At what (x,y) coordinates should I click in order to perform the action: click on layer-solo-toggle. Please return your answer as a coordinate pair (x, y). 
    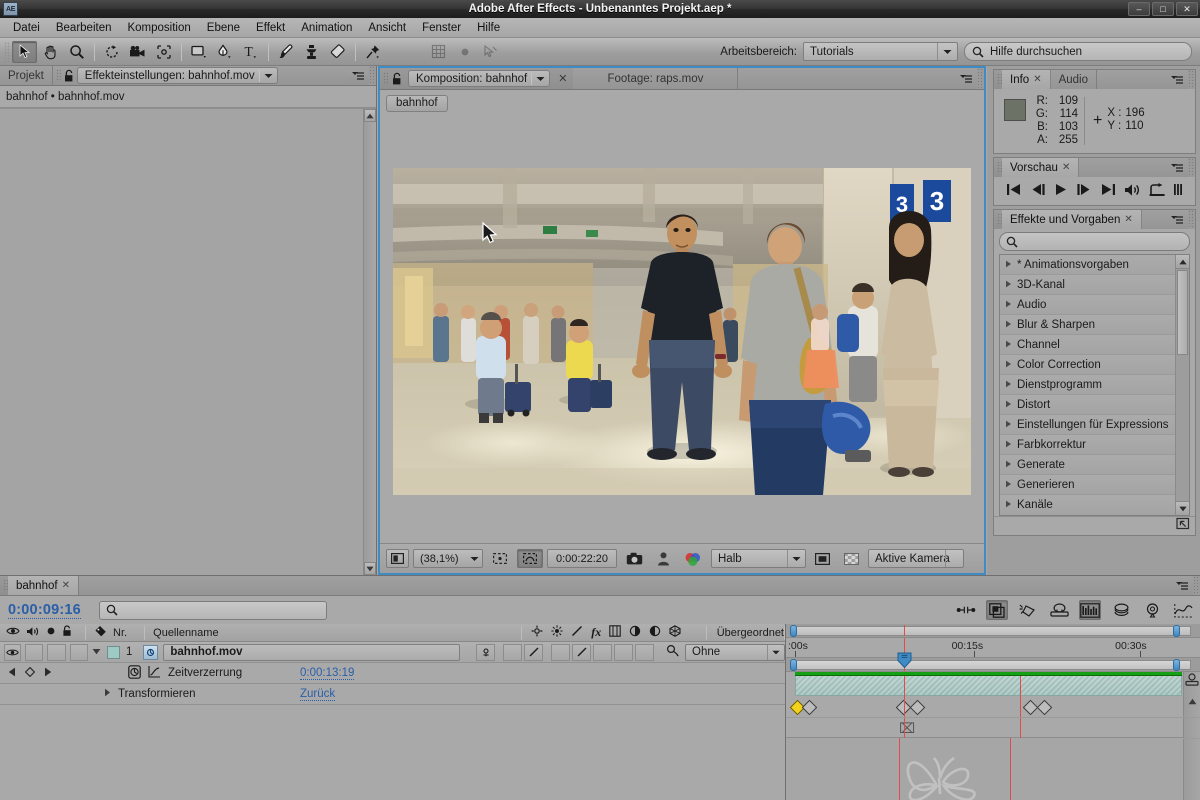
    Looking at the image, I should click on (56, 652).